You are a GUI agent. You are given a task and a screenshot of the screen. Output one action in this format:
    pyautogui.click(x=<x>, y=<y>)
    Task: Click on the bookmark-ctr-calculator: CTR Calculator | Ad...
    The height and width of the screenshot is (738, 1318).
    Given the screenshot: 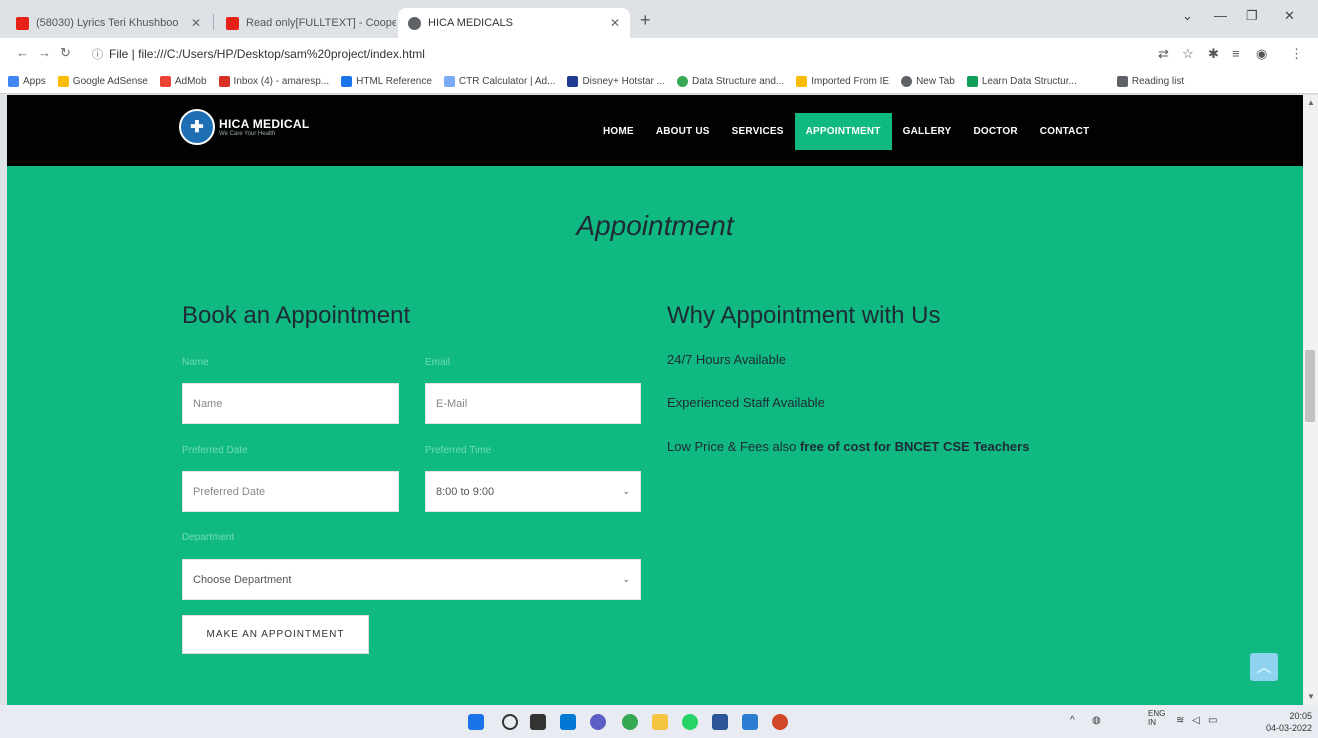 What is the action you would take?
    pyautogui.click(x=499, y=81)
    